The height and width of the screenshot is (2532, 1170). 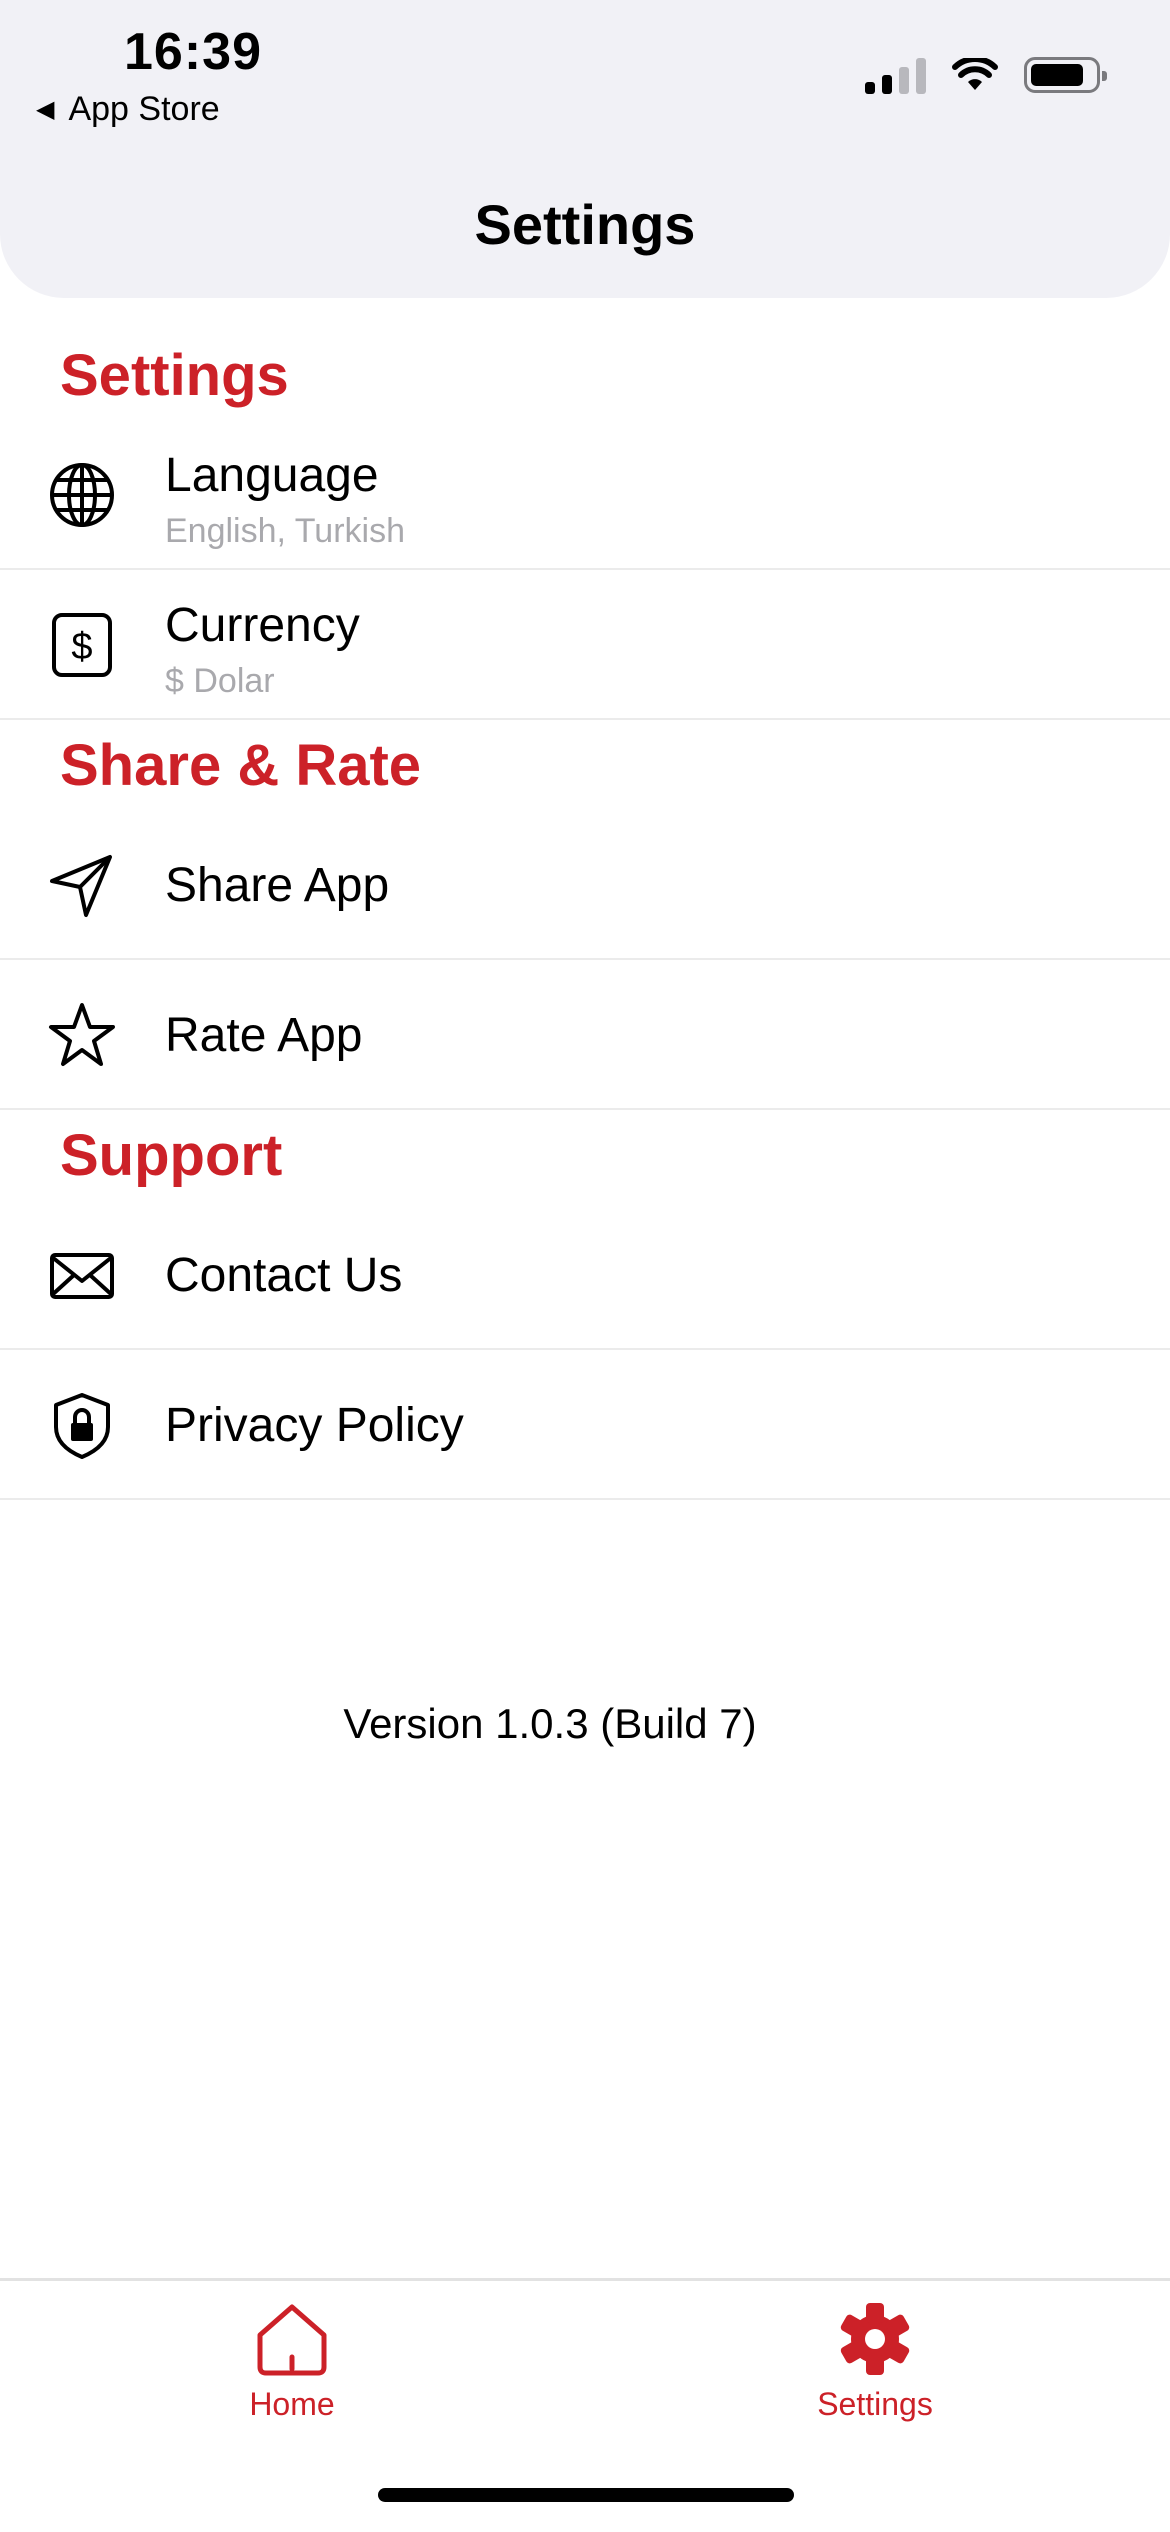 I want to click on currency-value: $ Dolar, so click(x=220, y=681).